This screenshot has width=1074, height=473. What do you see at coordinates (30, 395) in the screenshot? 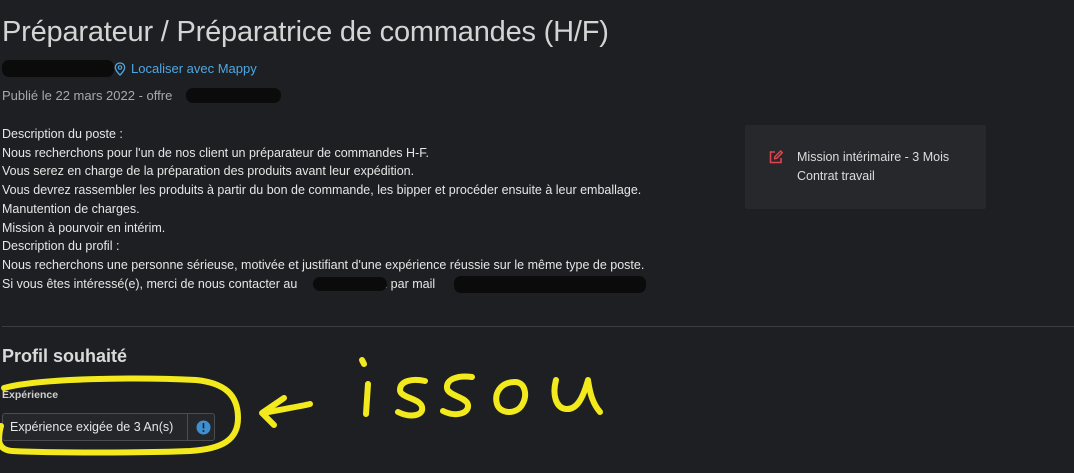
I see `experience-label: Expérience` at bounding box center [30, 395].